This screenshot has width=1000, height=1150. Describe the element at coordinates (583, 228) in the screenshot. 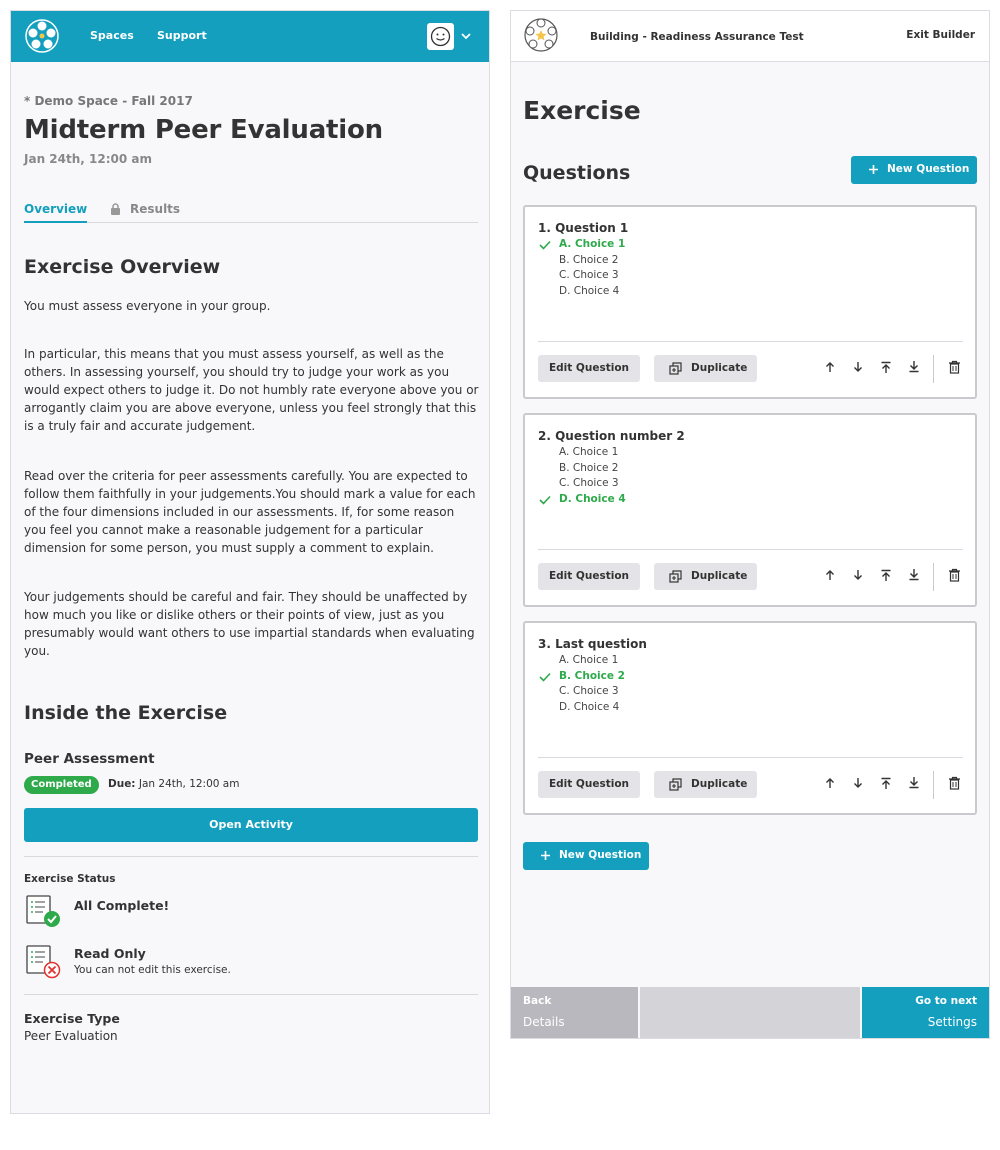

I see `question-title: 1. Question 1` at that location.